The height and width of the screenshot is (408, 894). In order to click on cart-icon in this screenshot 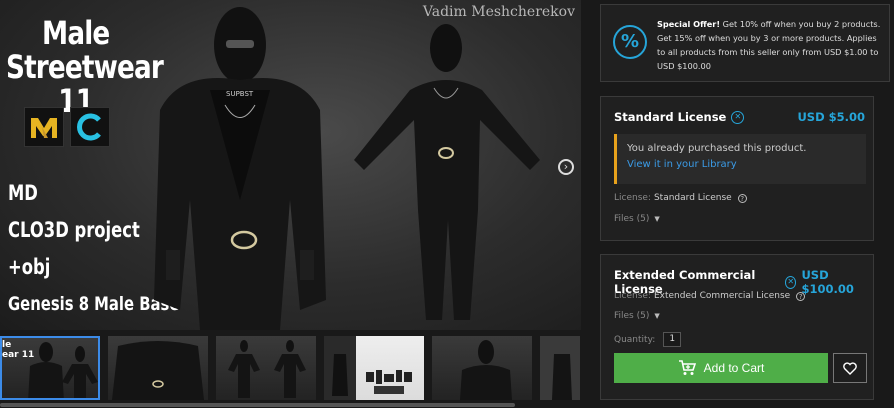, I will do `click(687, 367)`.